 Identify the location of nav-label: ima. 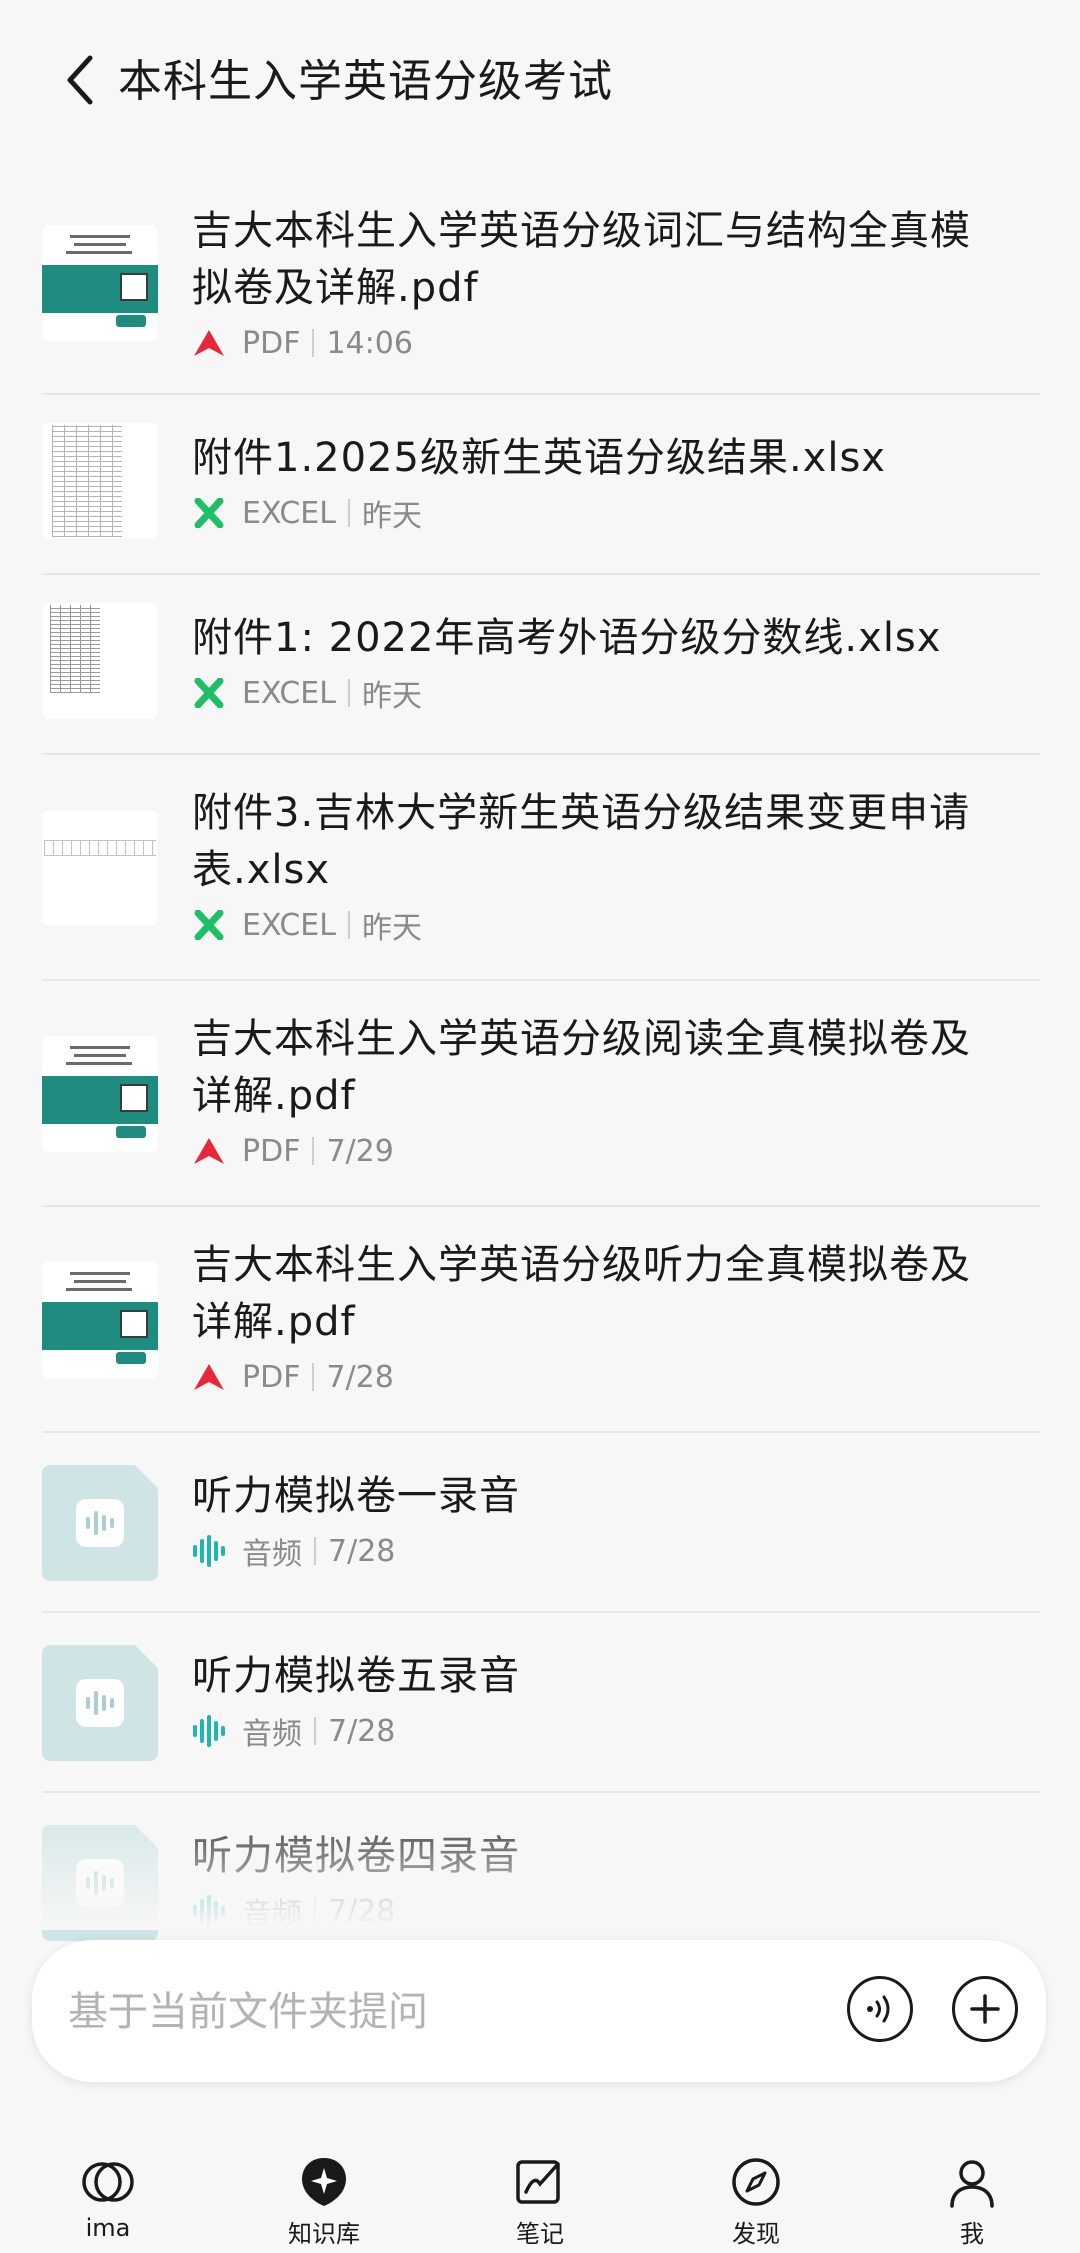
(108, 2228).